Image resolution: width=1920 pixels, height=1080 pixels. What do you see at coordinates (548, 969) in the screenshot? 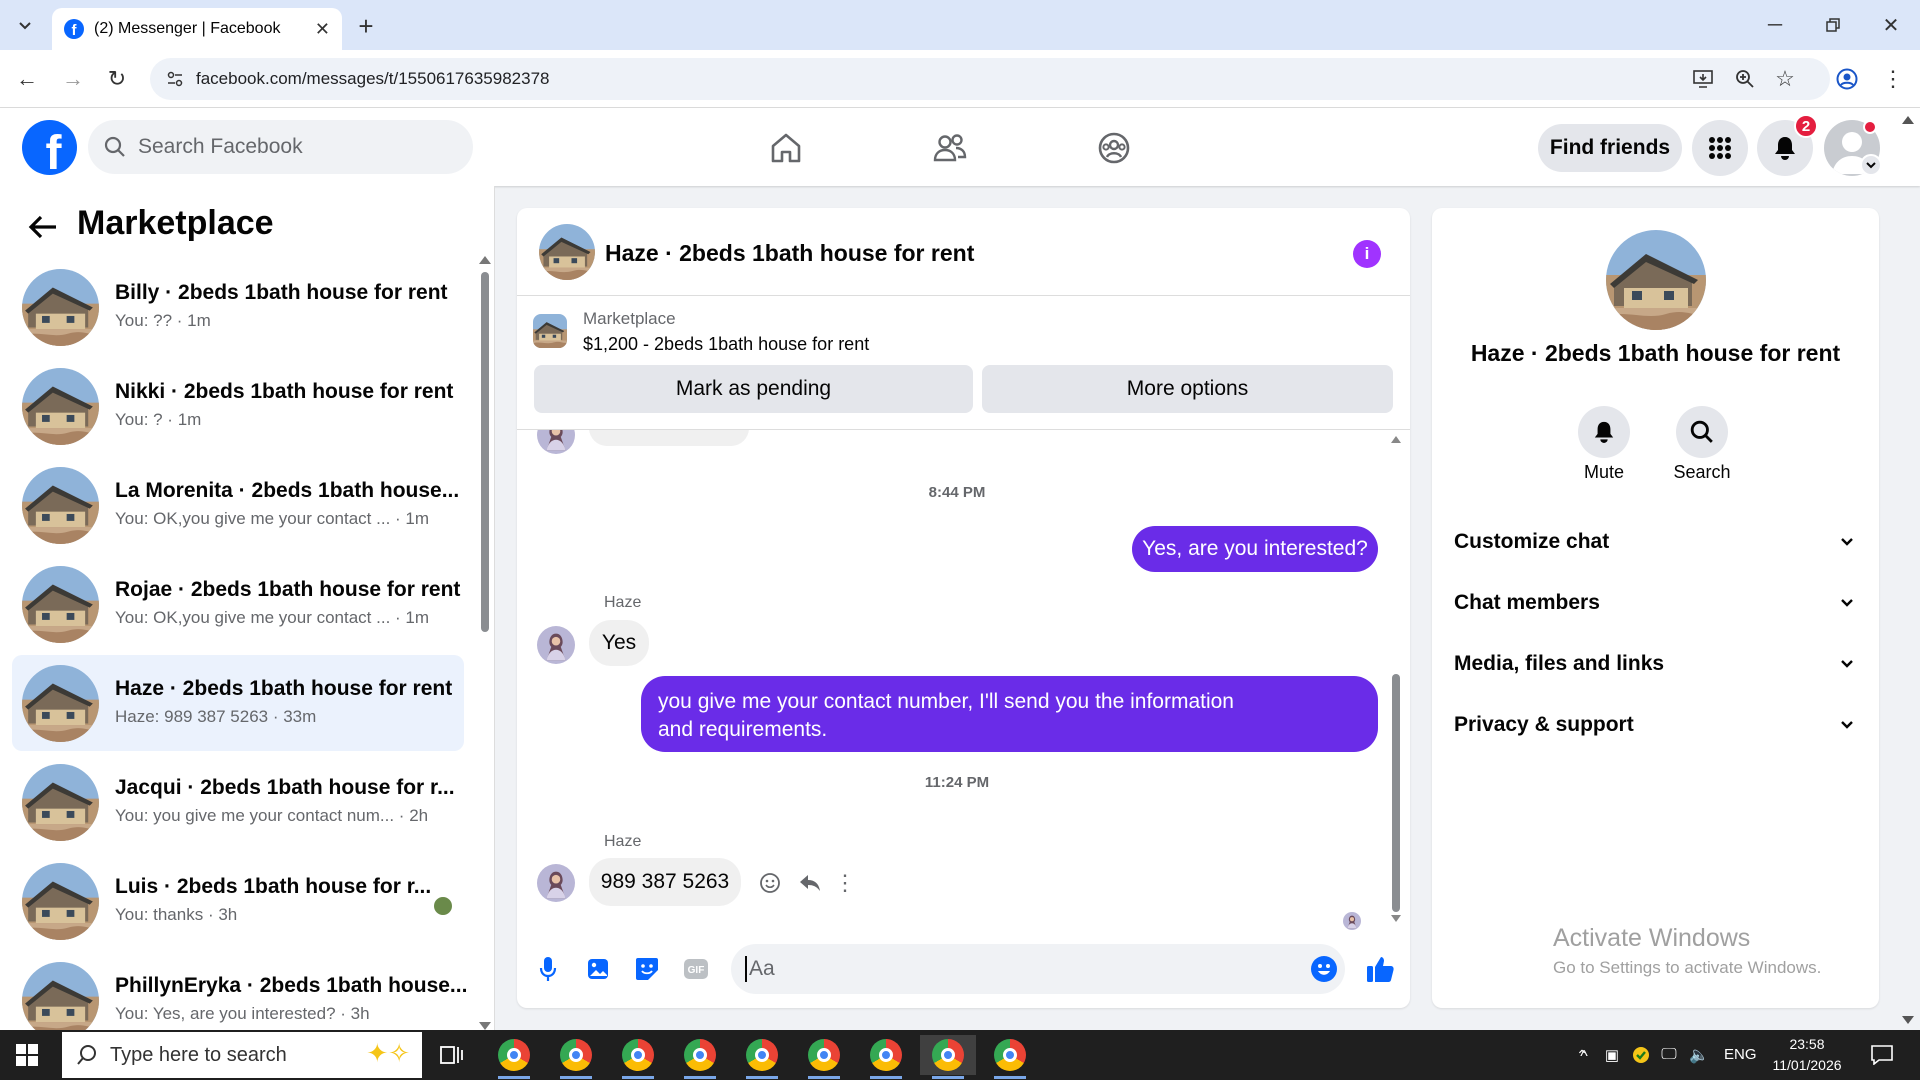
I see `microphone-icon` at bounding box center [548, 969].